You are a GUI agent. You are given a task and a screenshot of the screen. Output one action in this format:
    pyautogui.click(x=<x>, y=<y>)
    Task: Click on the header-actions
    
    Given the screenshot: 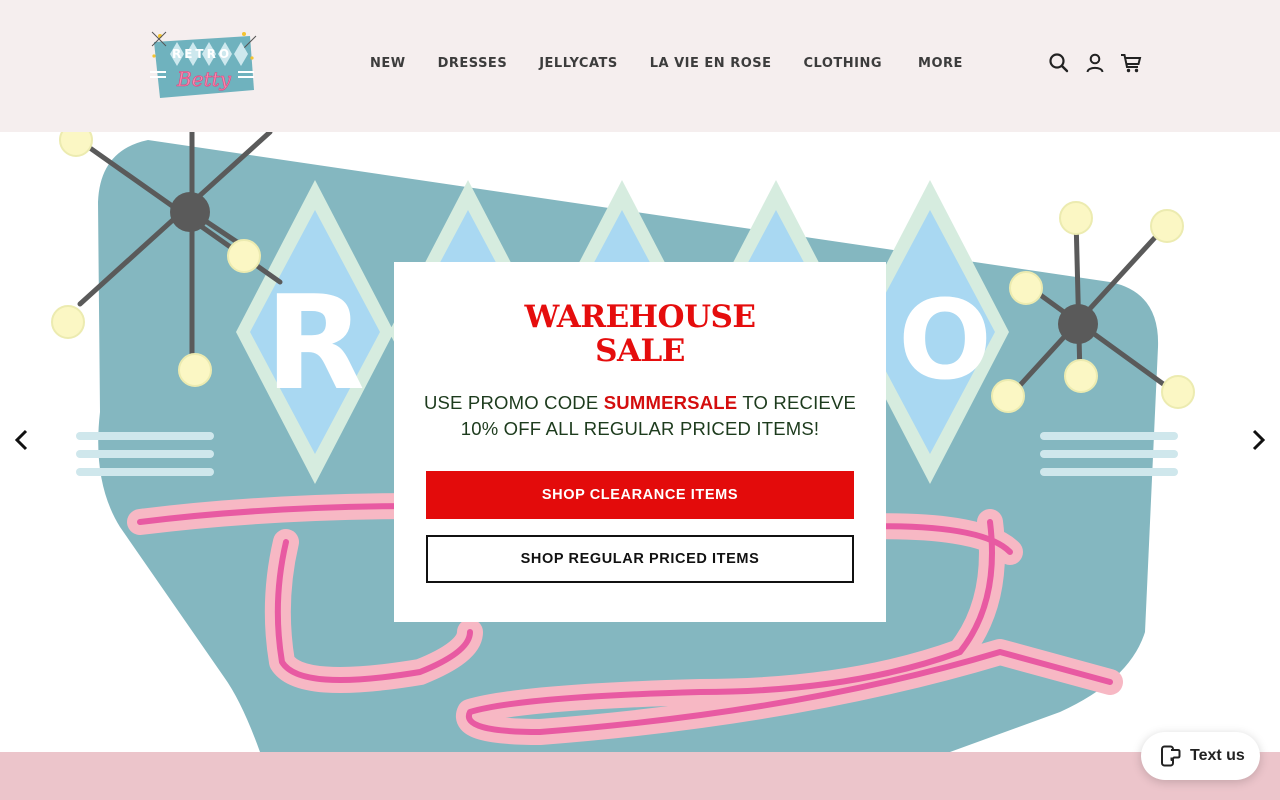 What is the action you would take?
    pyautogui.click(x=1095, y=63)
    